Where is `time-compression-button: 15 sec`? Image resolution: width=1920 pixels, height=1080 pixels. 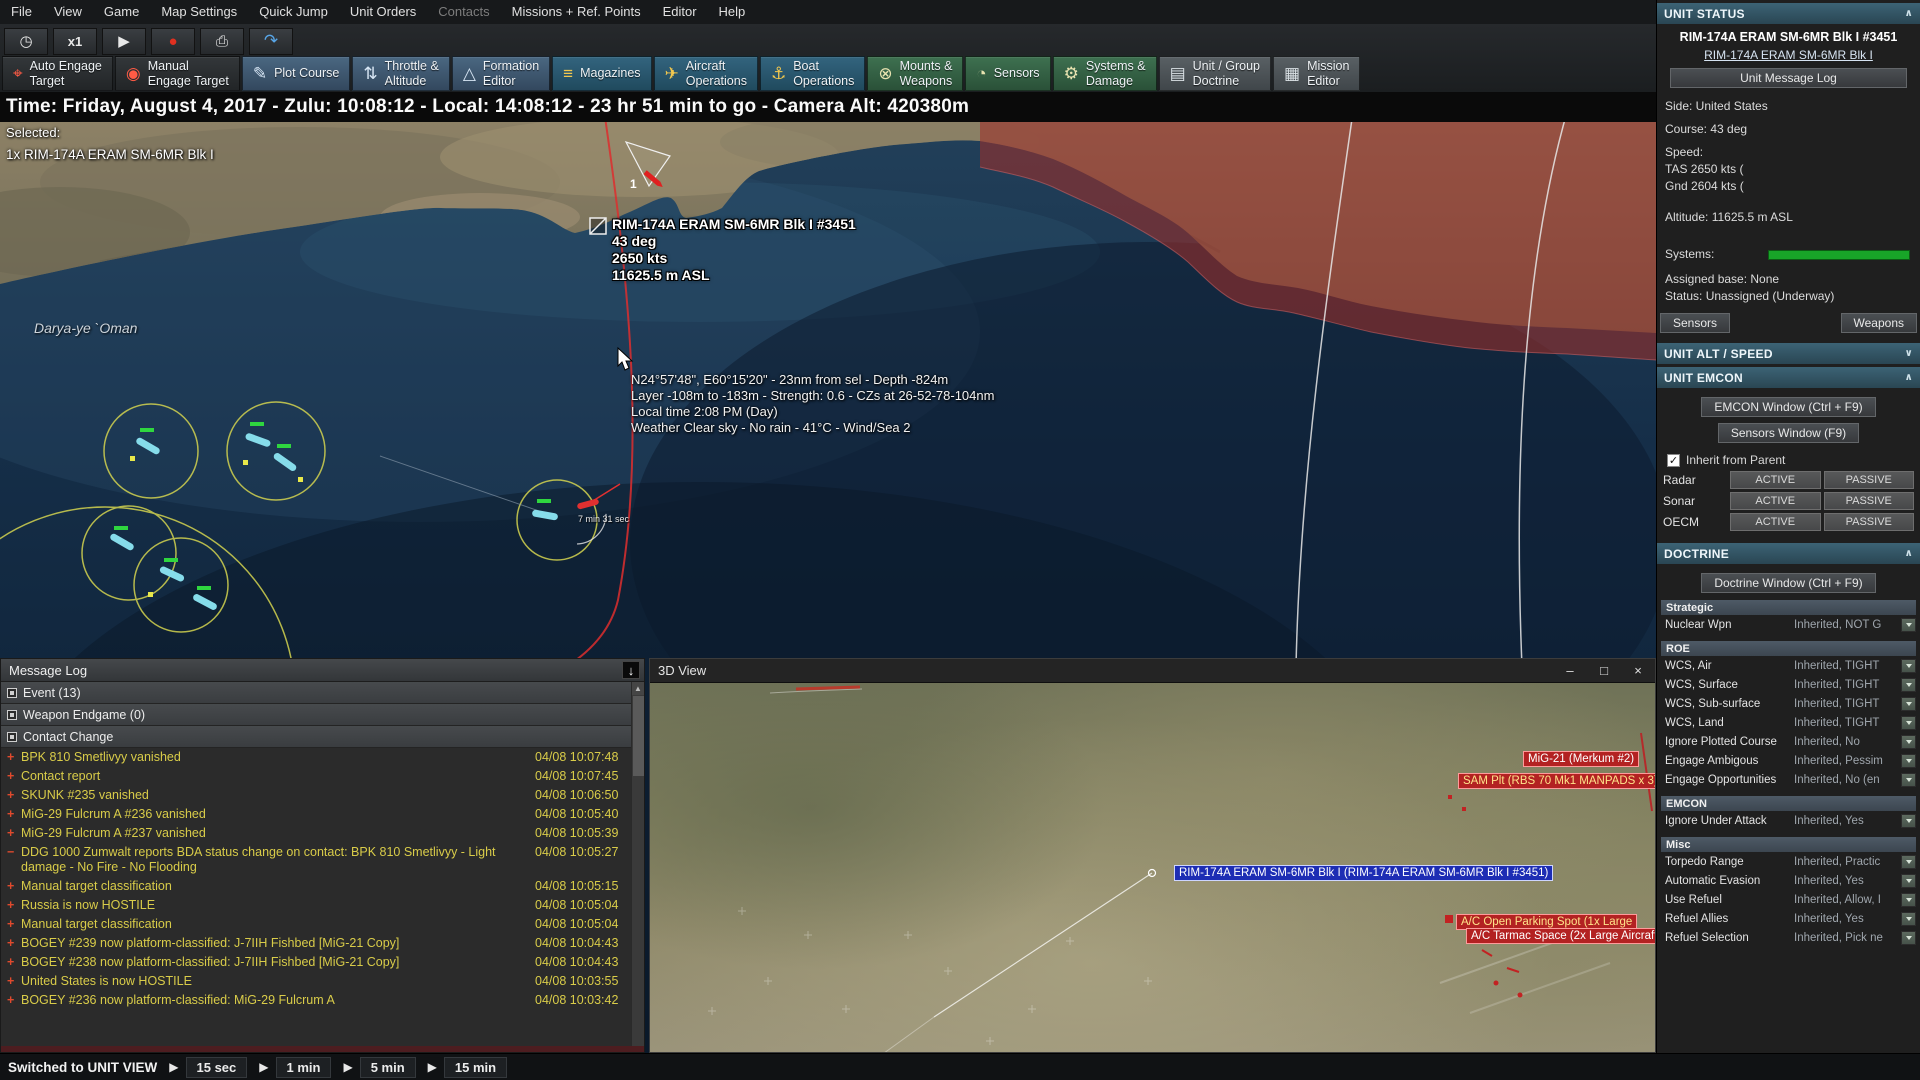 time-compression-button: 15 sec is located at coordinates (216, 1067).